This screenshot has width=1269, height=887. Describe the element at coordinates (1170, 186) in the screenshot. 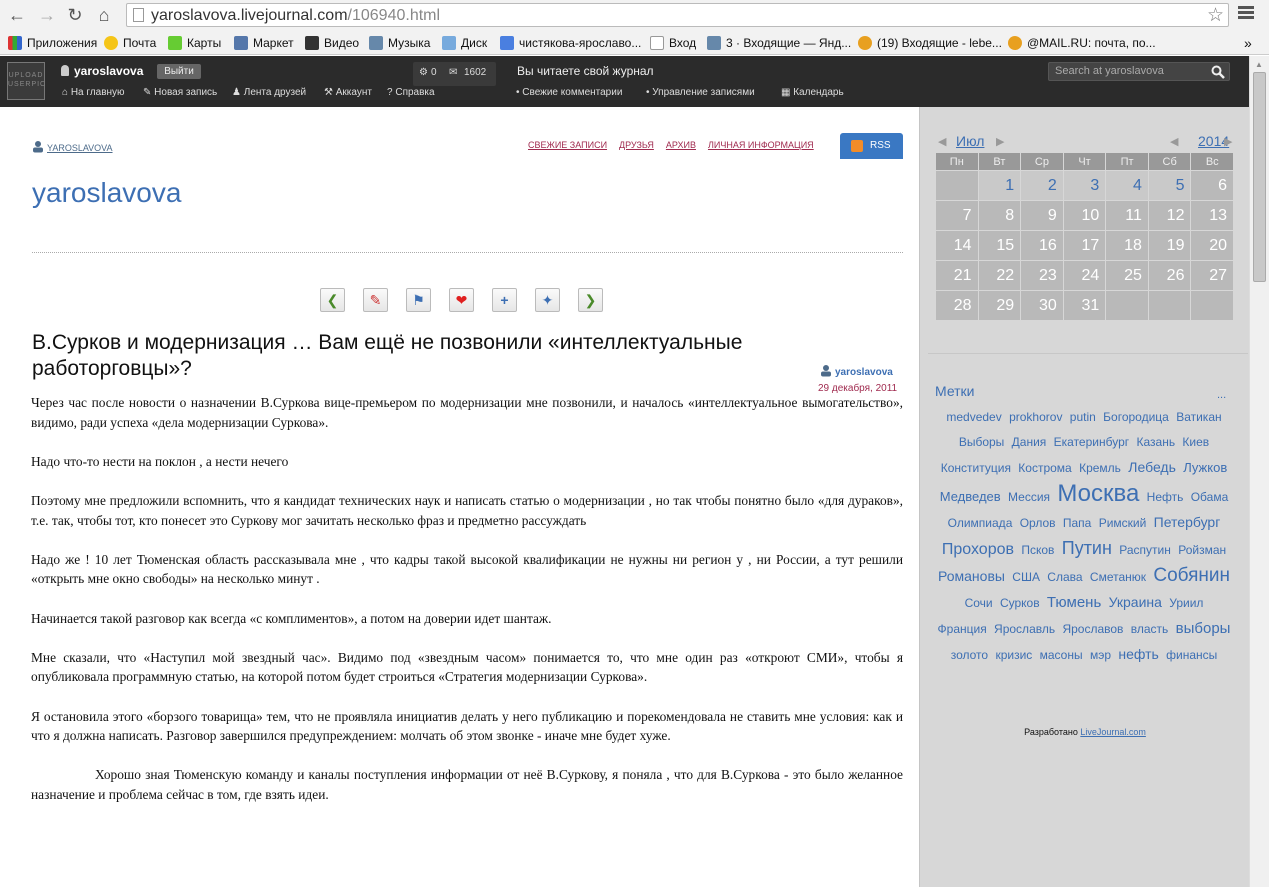

I see `calendar-day: 5` at that location.